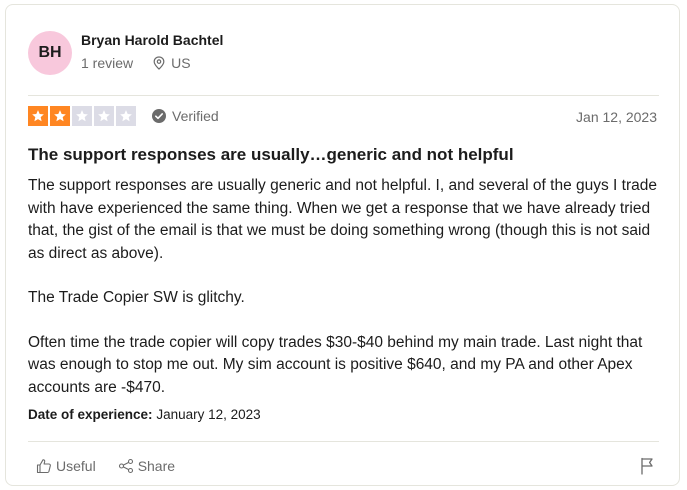 This screenshot has height=490, width=687. What do you see at coordinates (107, 63) in the screenshot?
I see `review-count: 1 review` at bounding box center [107, 63].